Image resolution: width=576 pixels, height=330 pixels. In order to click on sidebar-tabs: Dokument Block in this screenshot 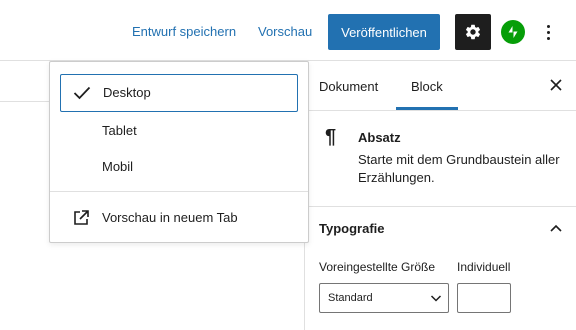, I will do `click(440, 86)`.